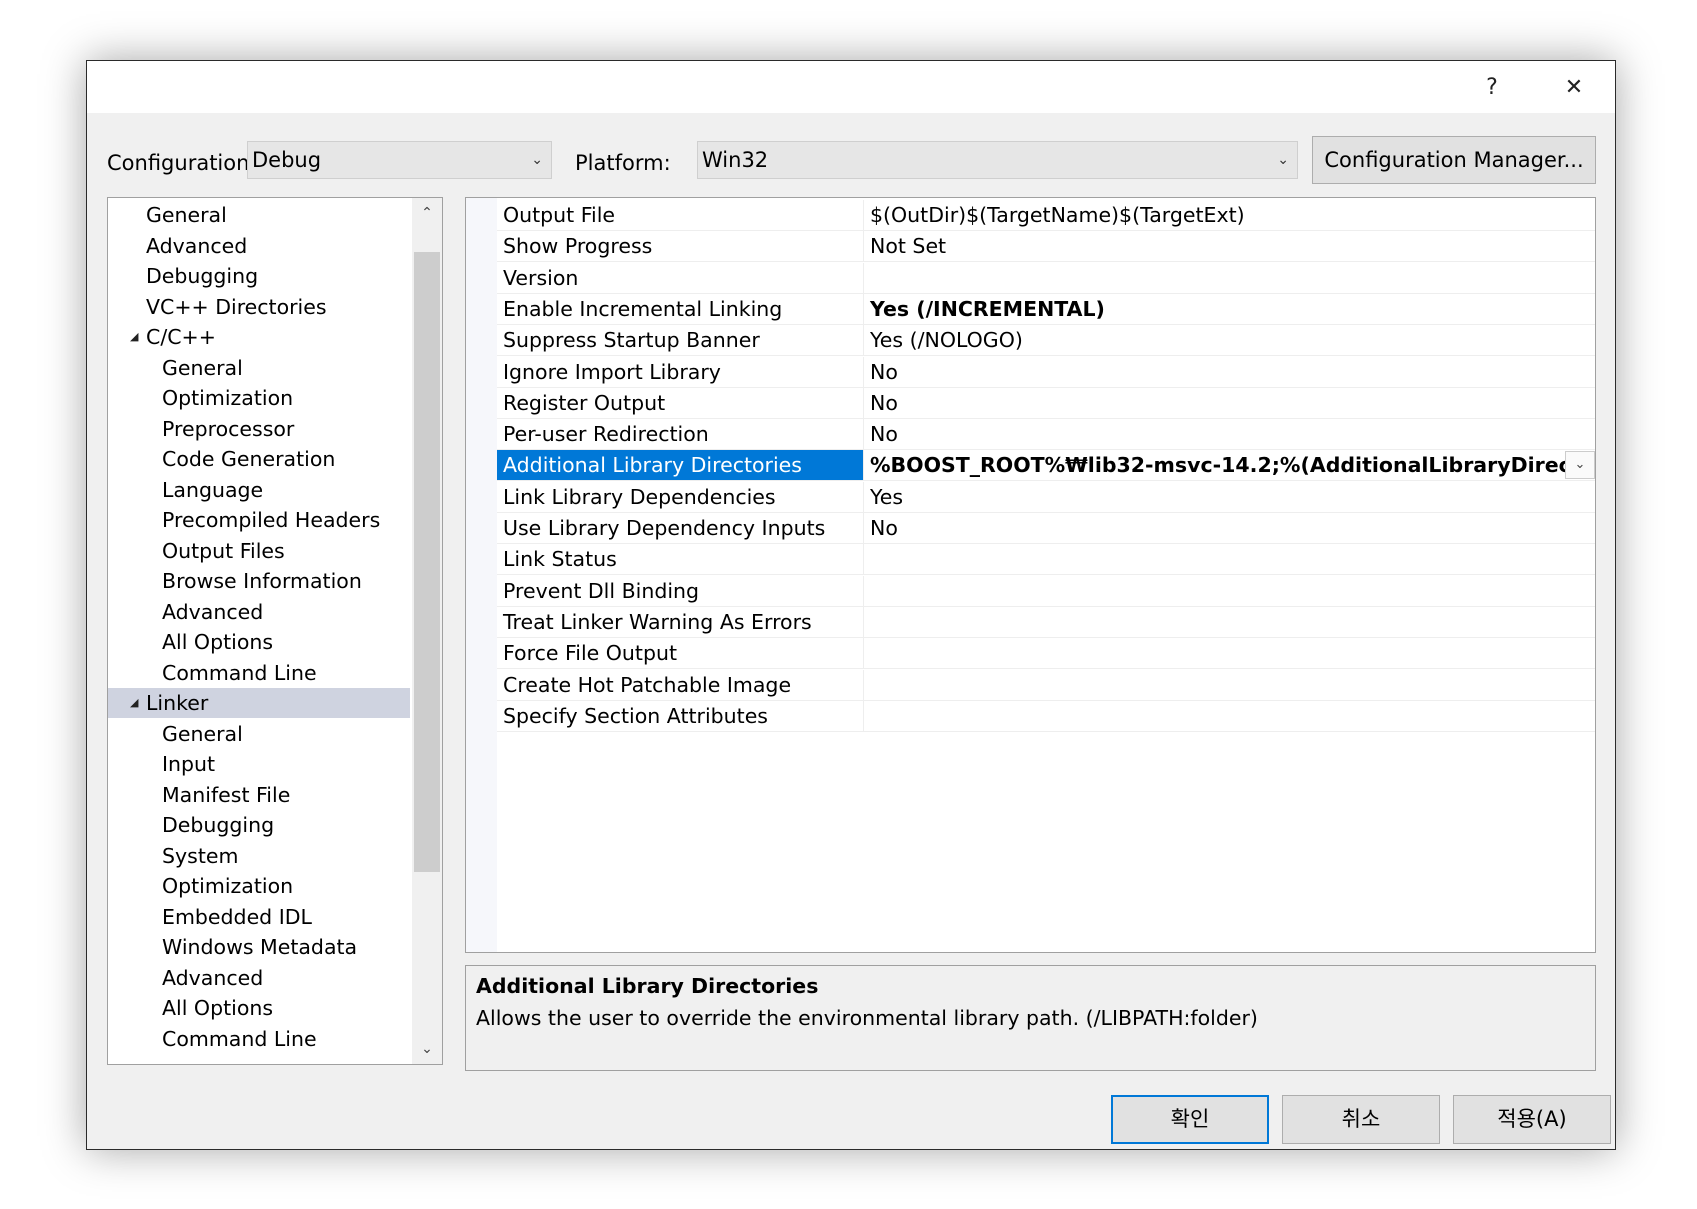 This screenshot has height=1209, width=1697. I want to click on tree-item: ◢ C/C++, so click(259, 337).